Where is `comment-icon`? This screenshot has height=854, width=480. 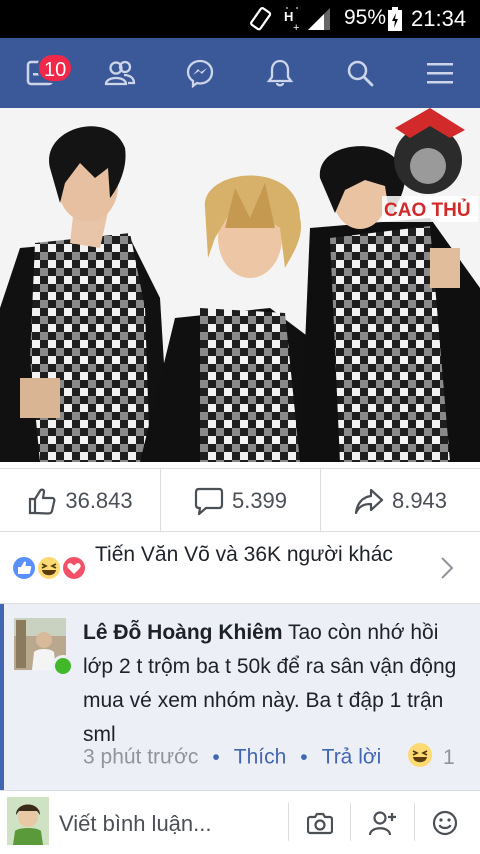
comment-icon is located at coordinates (209, 501).